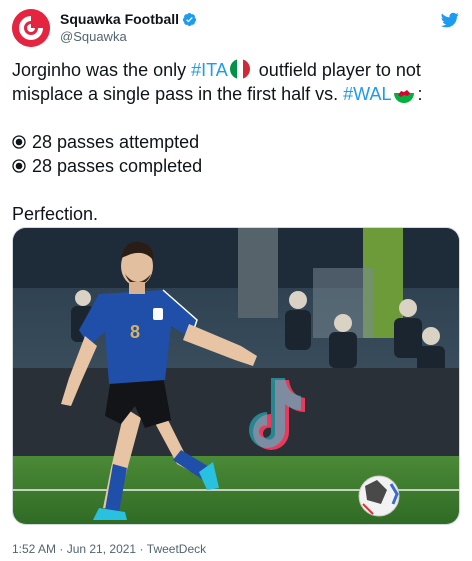 The height and width of the screenshot is (561, 472). Describe the element at coordinates (55, 214) in the screenshot. I see `closing-line: Perfection.` at that location.